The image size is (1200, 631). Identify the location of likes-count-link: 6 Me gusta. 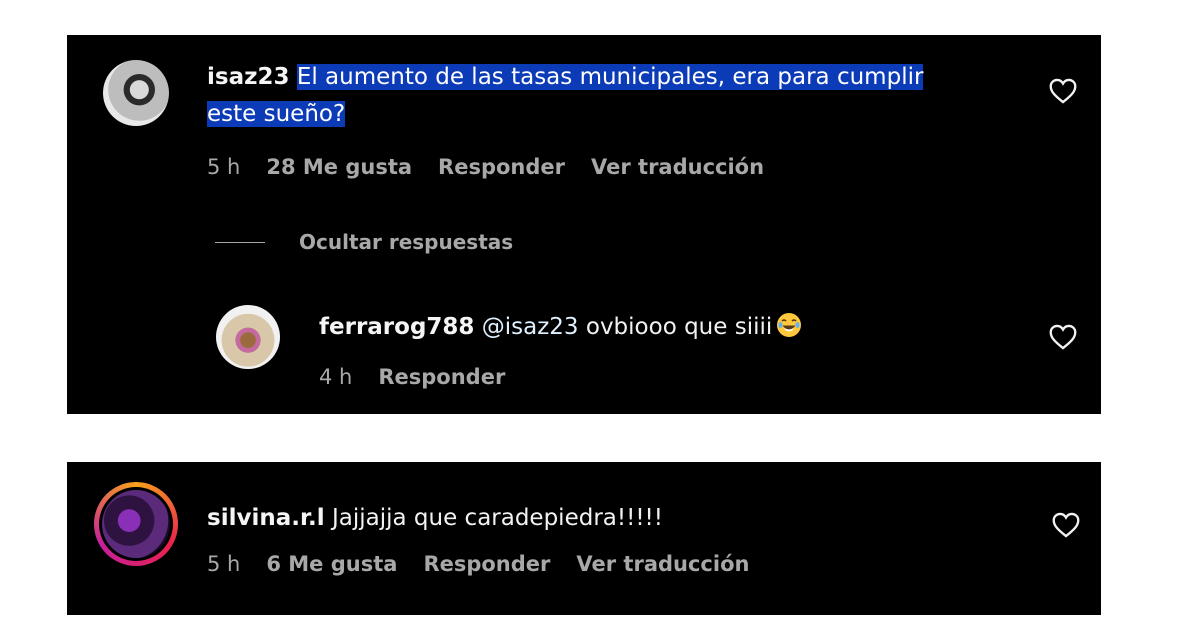
(331, 564).